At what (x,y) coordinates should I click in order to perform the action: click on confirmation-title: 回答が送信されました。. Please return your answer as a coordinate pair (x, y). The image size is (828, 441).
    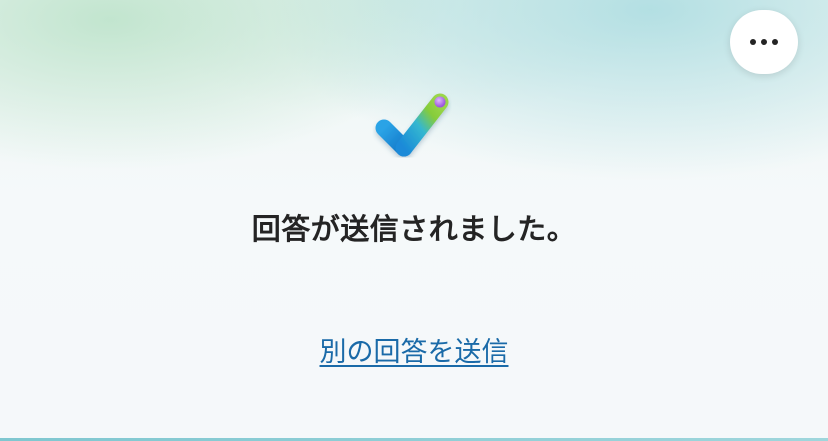
    Looking at the image, I should click on (414, 229).